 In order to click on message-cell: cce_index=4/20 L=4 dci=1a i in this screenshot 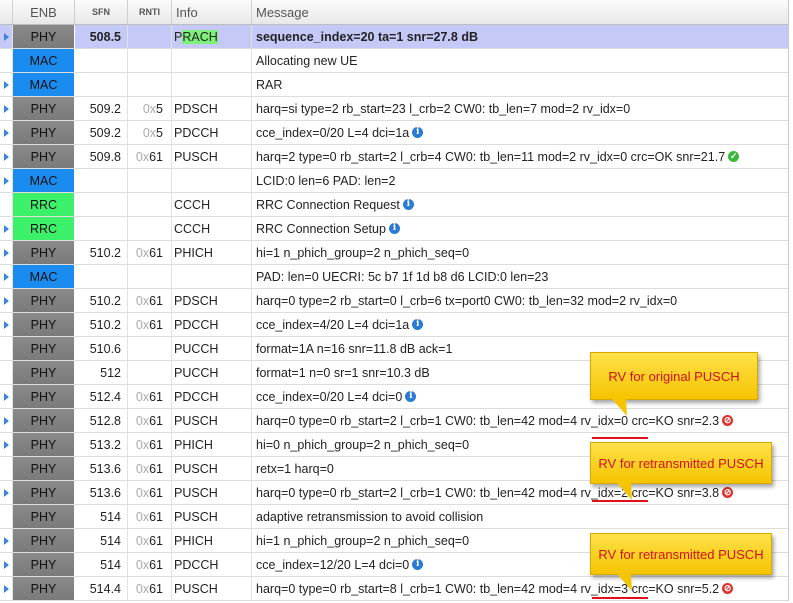, I will do `click(520, 324)`.